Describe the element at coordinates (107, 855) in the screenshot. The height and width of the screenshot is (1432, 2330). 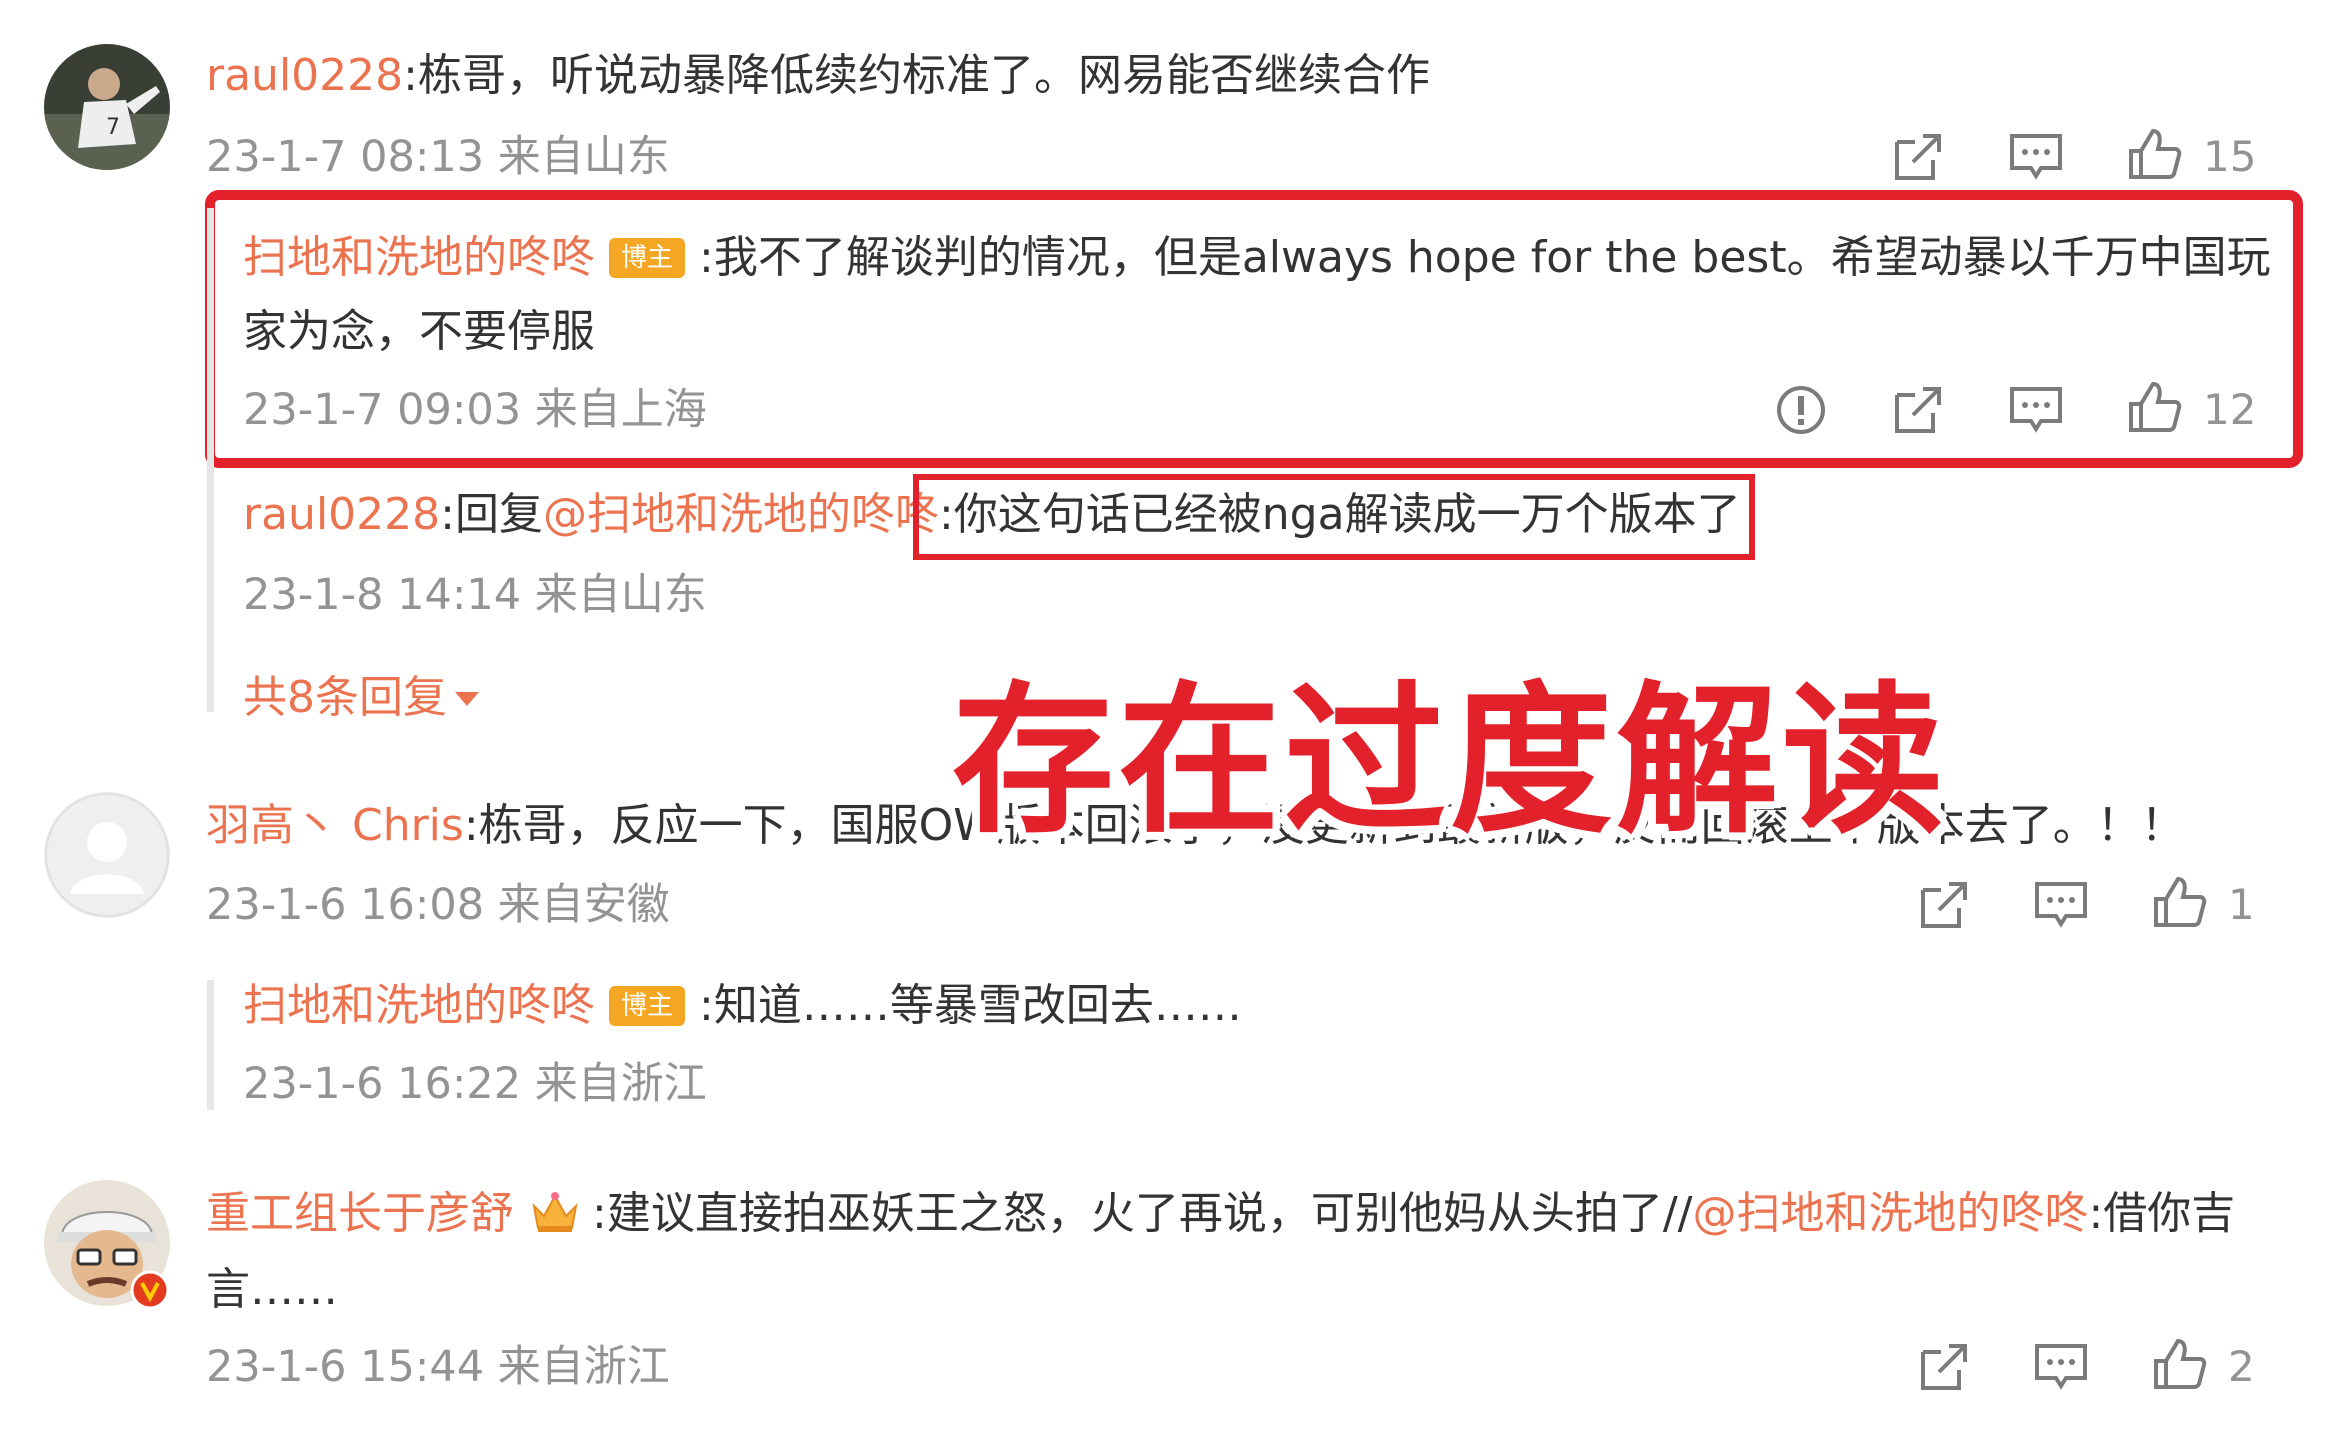
I see `avatar` at that location.